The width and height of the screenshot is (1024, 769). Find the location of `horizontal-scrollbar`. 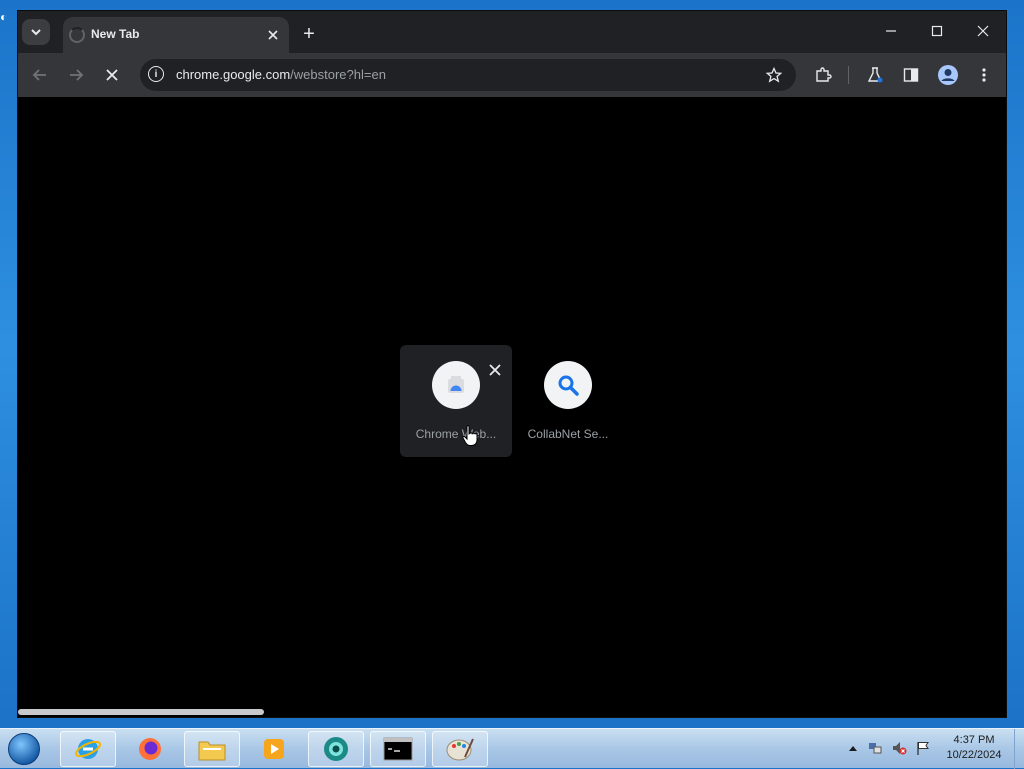

horizontal-scrollbar is located at coordinates (141, 712).